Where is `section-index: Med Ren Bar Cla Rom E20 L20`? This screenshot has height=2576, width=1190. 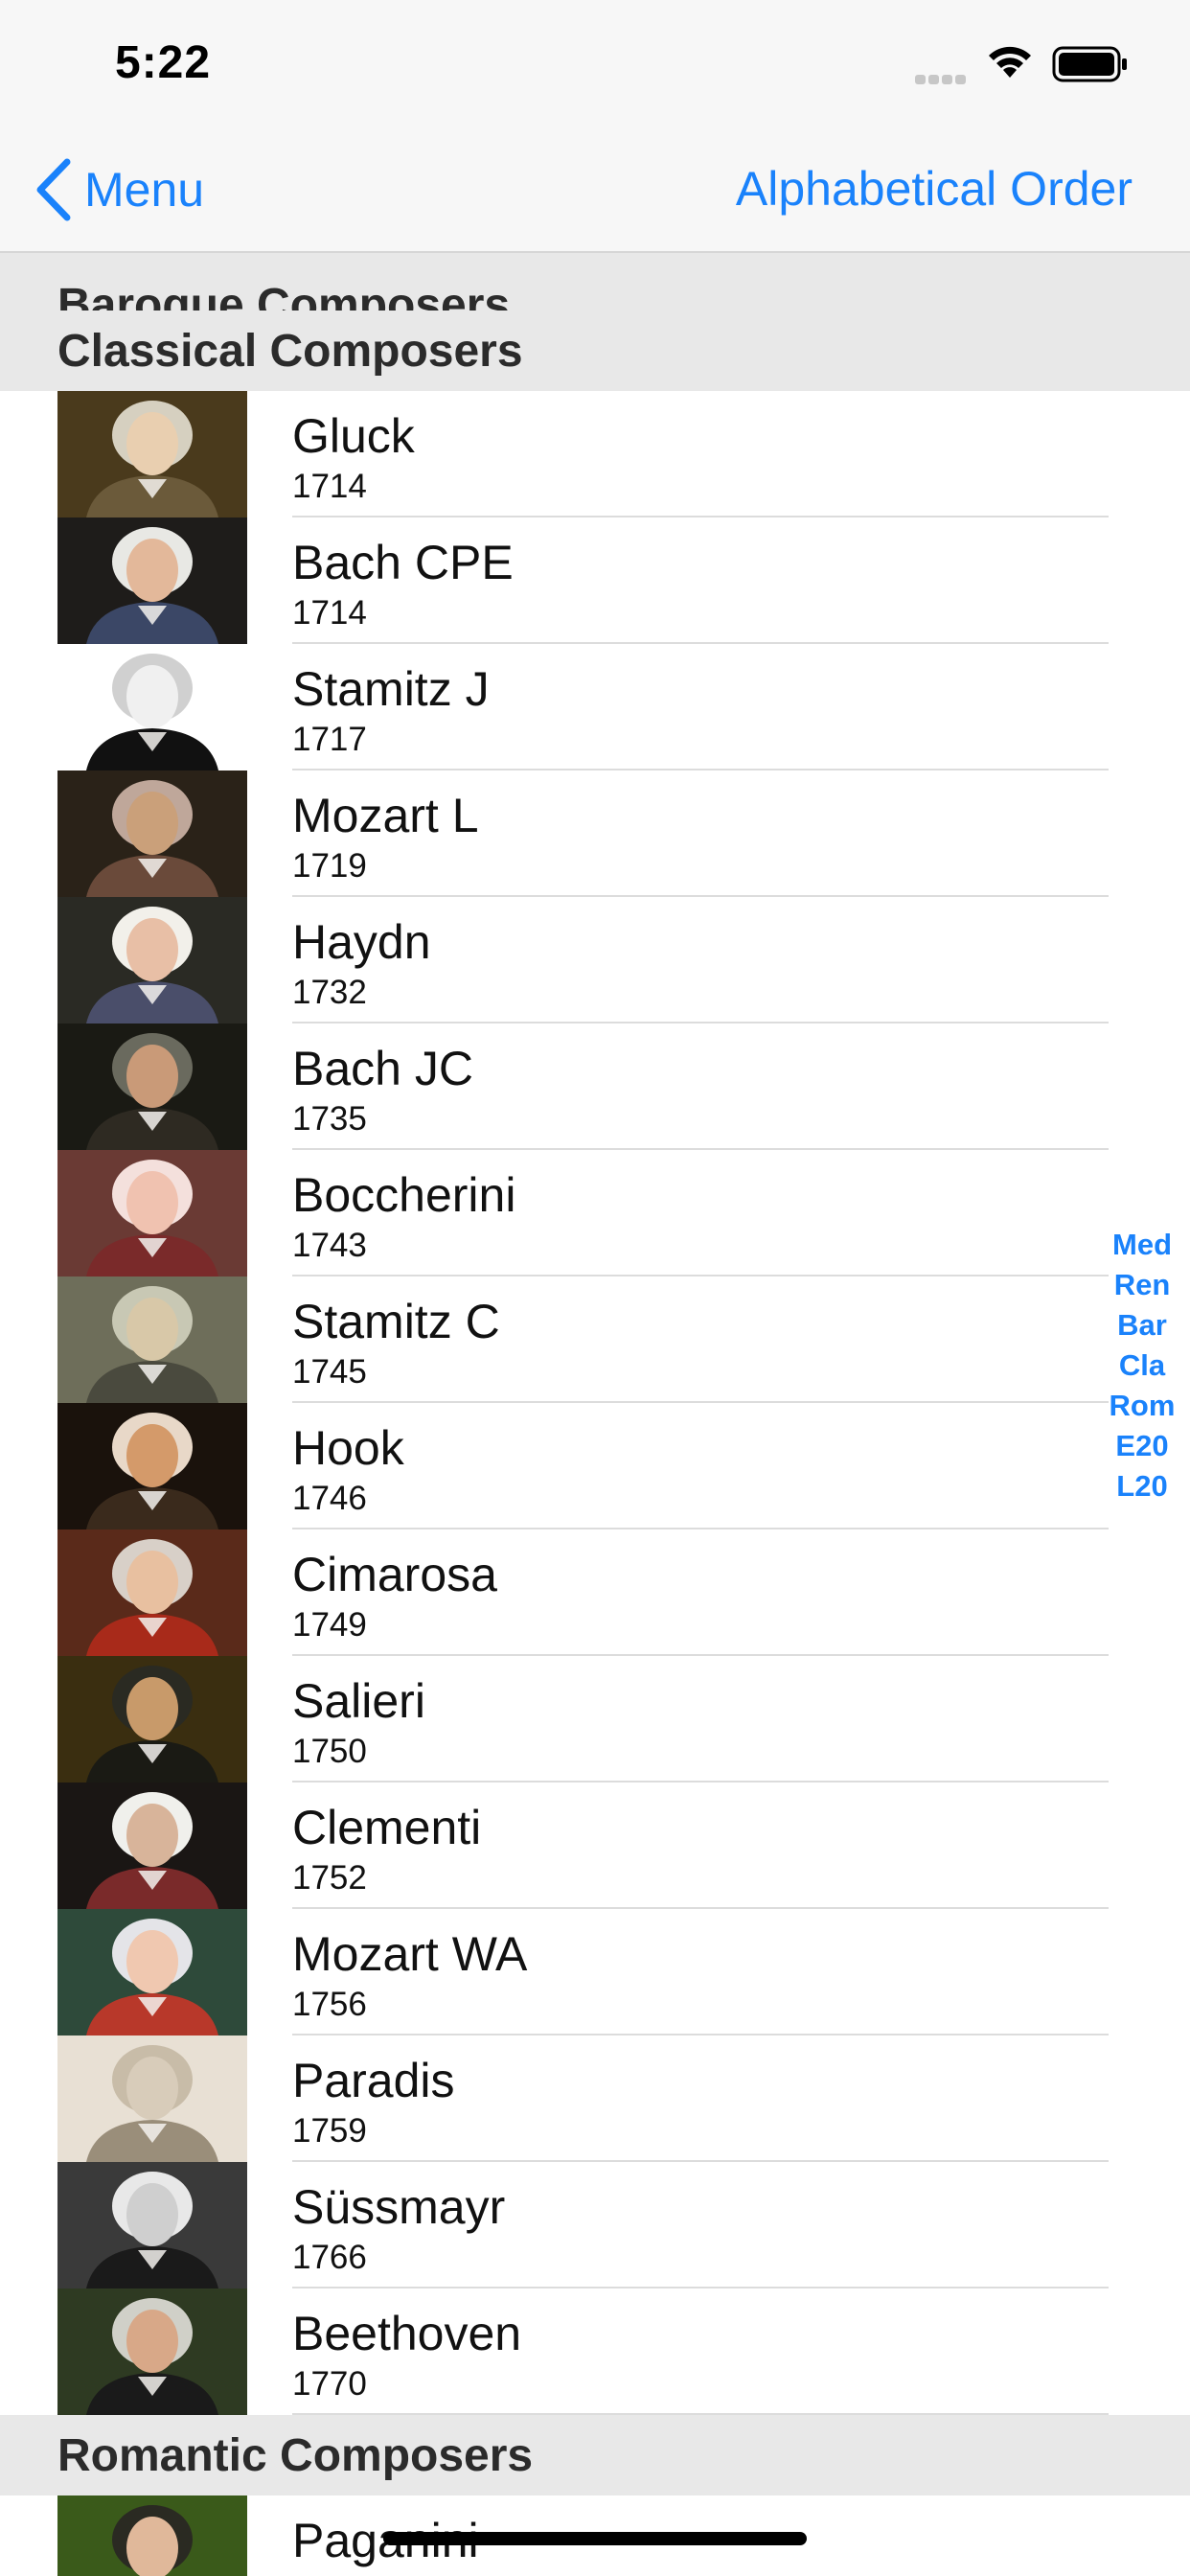
section-index: Med Ren Bar Cla Rom E20 L20 is located at coordinates (1142, 1365).